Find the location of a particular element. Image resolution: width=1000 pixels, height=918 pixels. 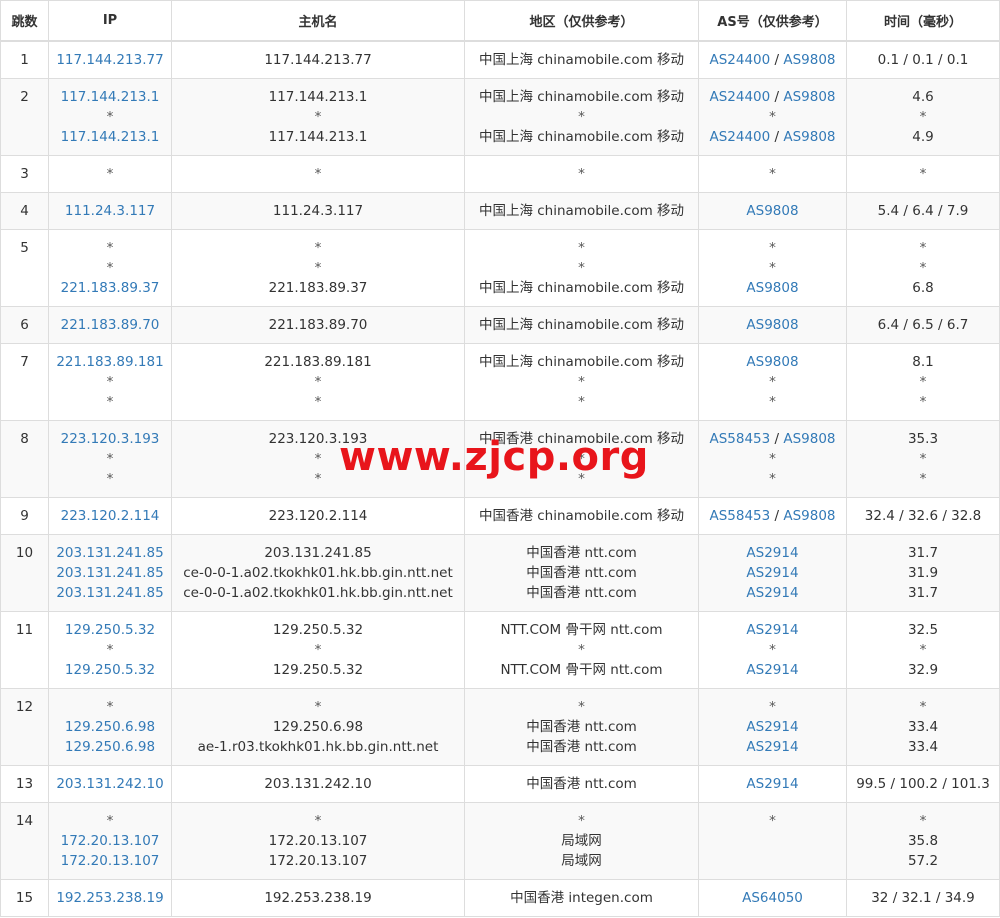

ip-cell: 203.131.242.10 is located at coordinates (110, 783).